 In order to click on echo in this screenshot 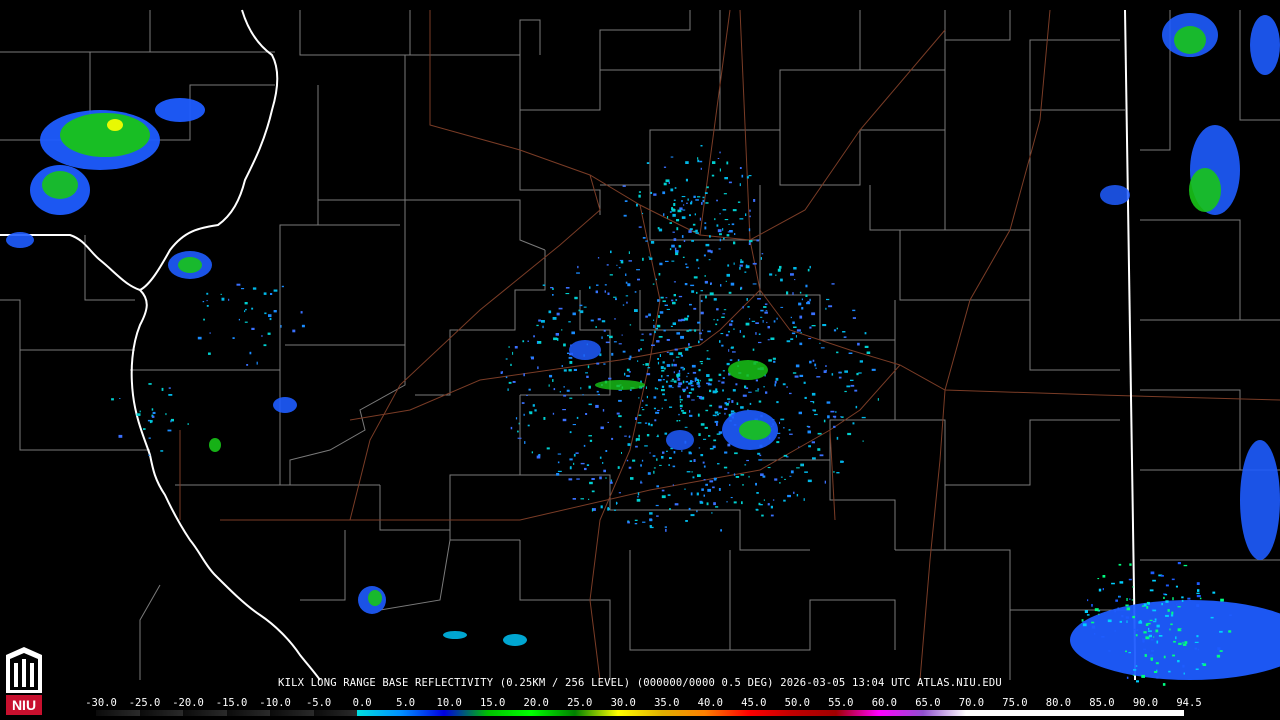, I will do `click(1260, 500)`.